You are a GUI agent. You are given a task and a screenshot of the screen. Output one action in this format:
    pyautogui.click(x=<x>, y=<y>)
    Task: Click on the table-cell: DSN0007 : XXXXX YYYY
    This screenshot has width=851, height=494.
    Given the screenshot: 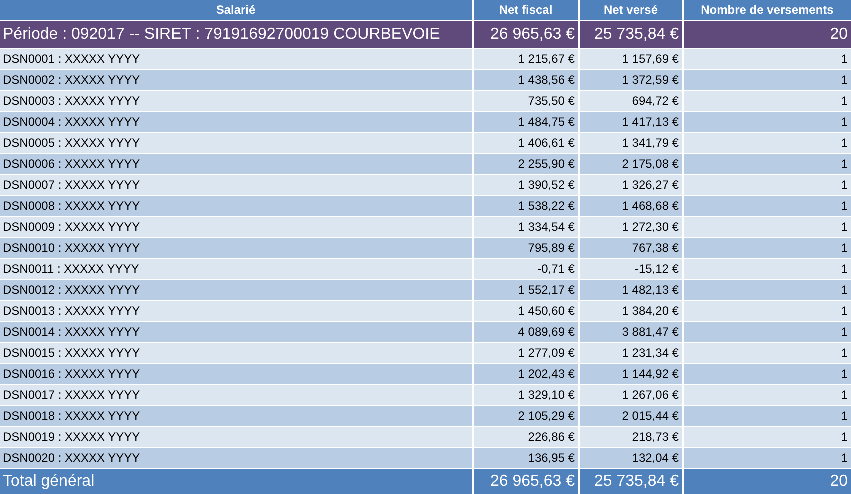 What is the action you would take?
    pyautogui.click(x=236, y=185)
    